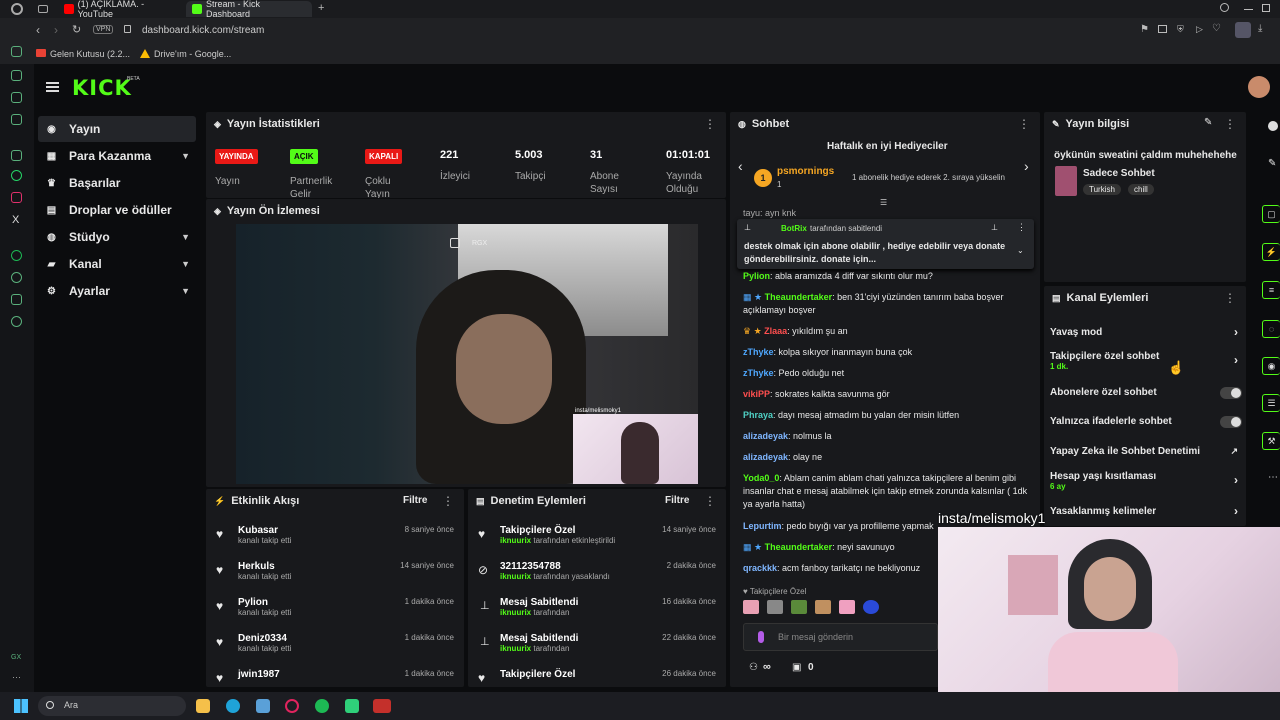  Describe the element at coordinates (16, 97) in the screenshot. I see `sidebar-pencil-icon` at that location.